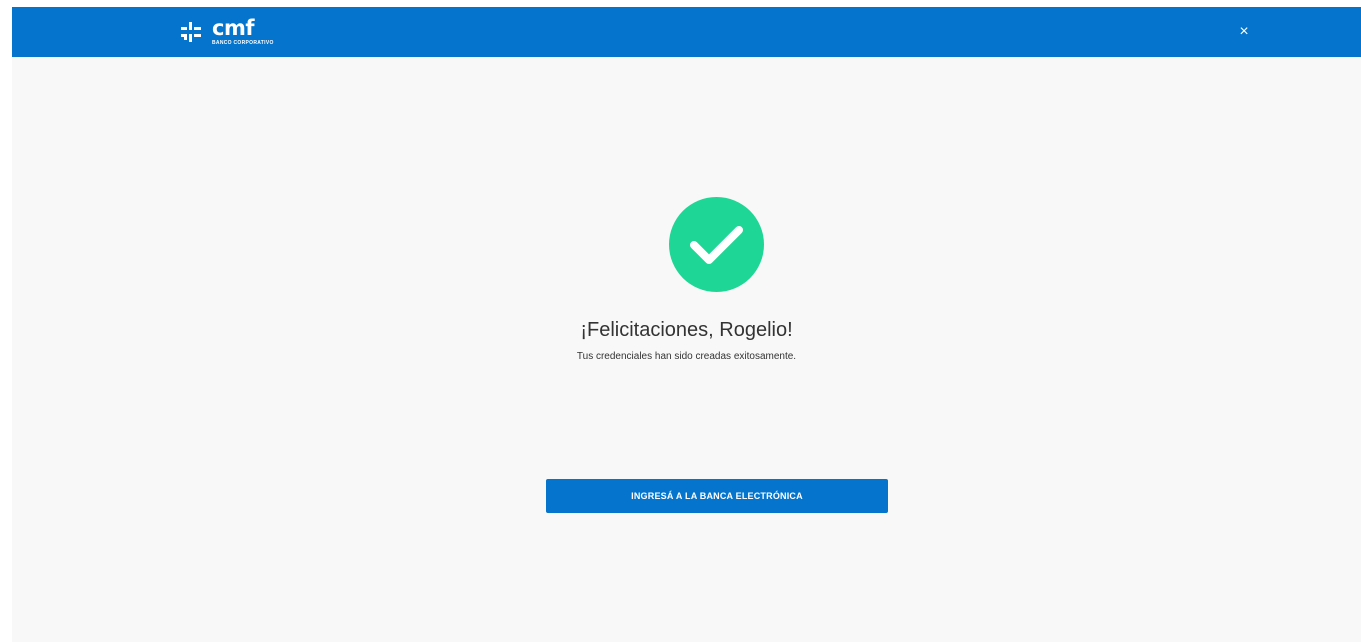 The image size is (1361, 642). What do you see at coordinates (686, 32) in the screenshot?
I see `top-bar: cmf BANCO CORPORATIVO ×` at bounding box center [686, 32].